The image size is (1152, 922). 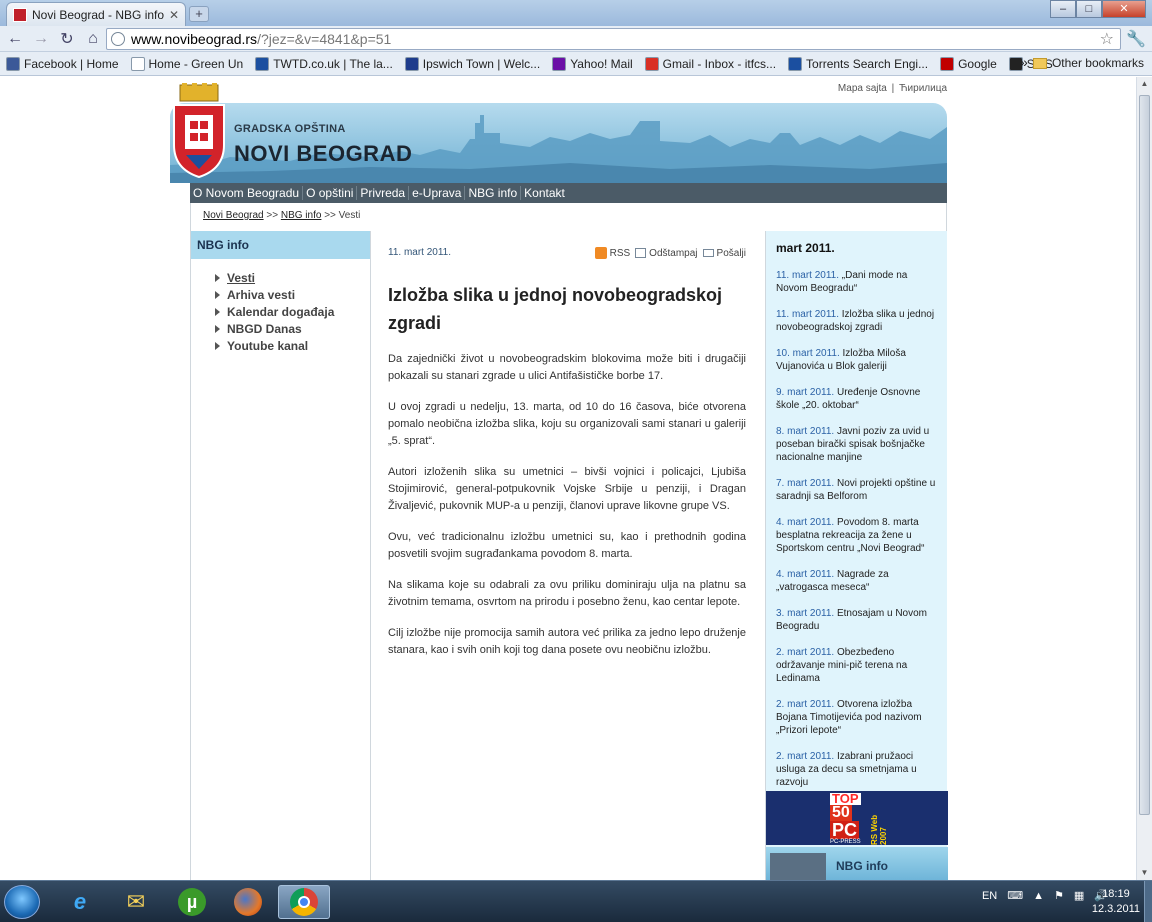 What do you see at coordinates (233, 215) in the screenshot?
I see `breadcrumb-link-home: Novi Beograd` at bounding box center [233, 215].